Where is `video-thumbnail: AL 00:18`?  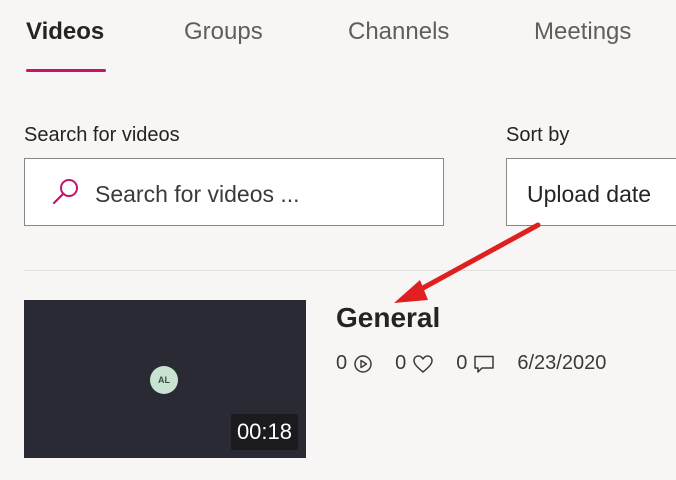
video-thumbnail: AL 00:18 is located at coordinates (165, 379).